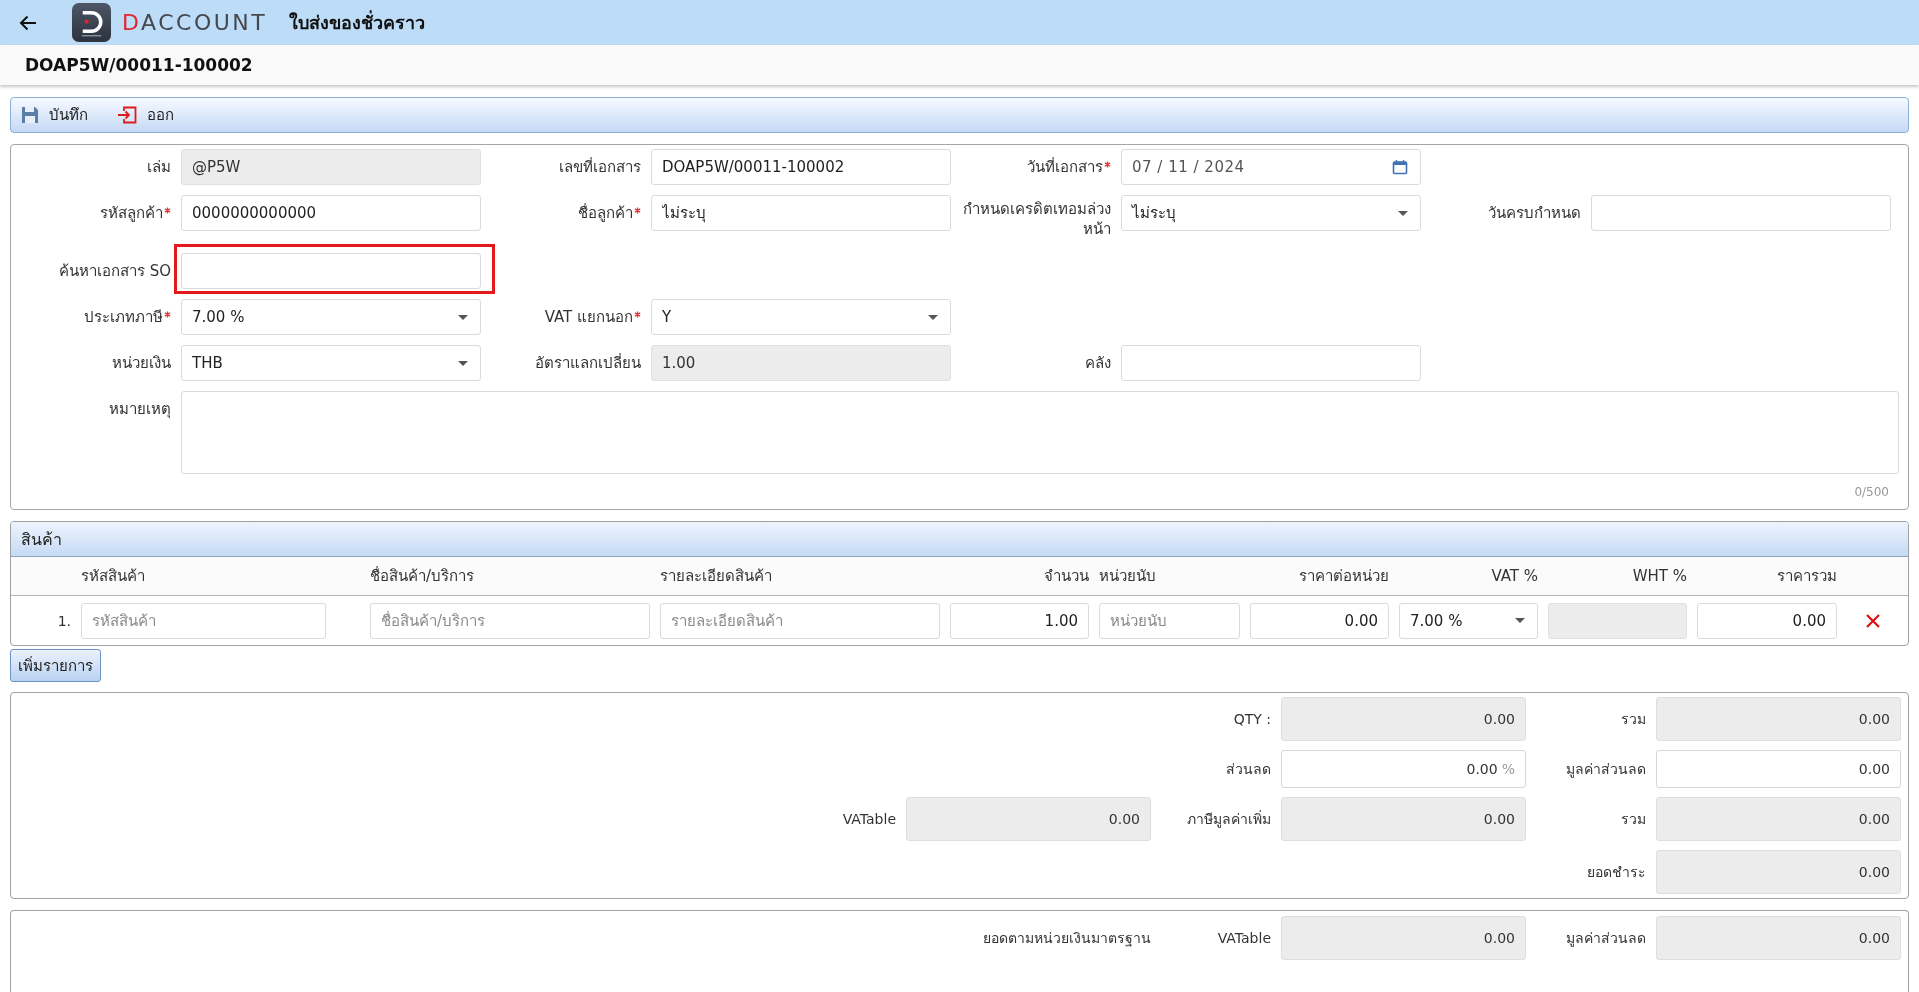 The width and height of the screenshot is (1919, 992). I want to click on field-label: เล่ม, so click(159, 167).